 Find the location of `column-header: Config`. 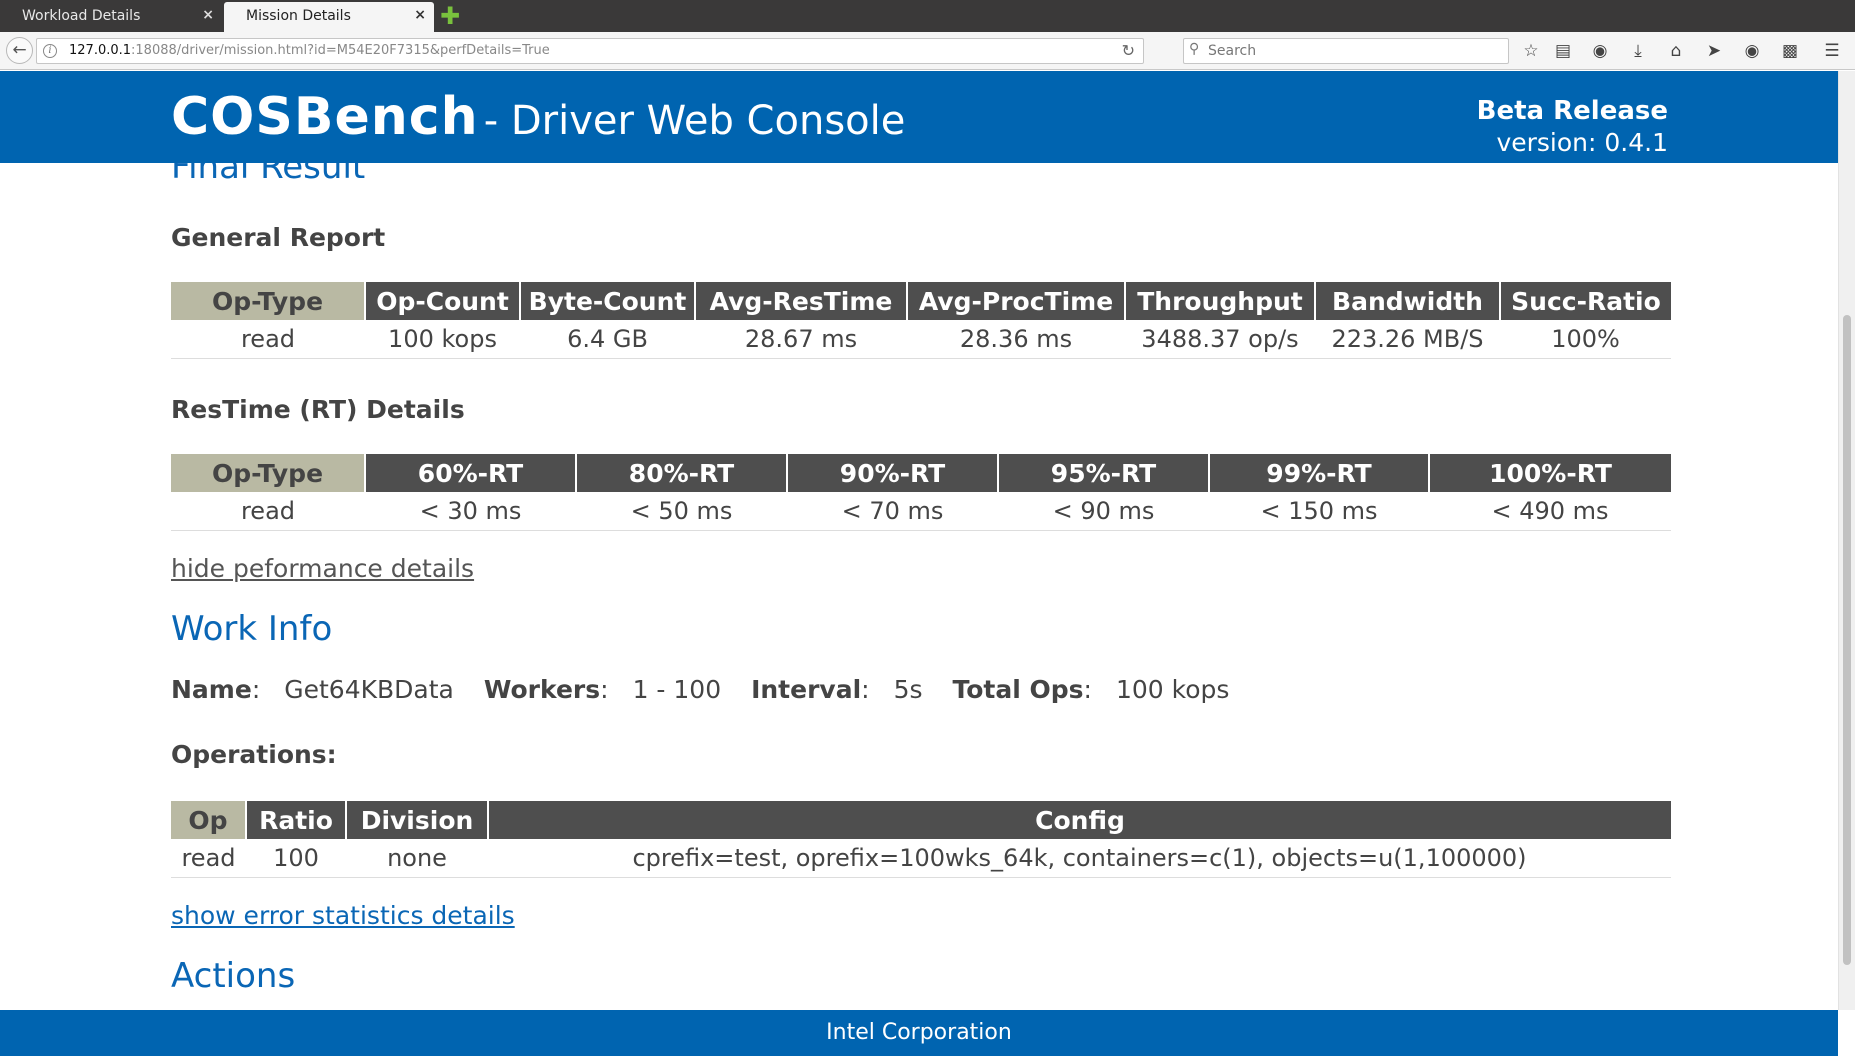

column-header: Config is located at coordinates (1079, 820).